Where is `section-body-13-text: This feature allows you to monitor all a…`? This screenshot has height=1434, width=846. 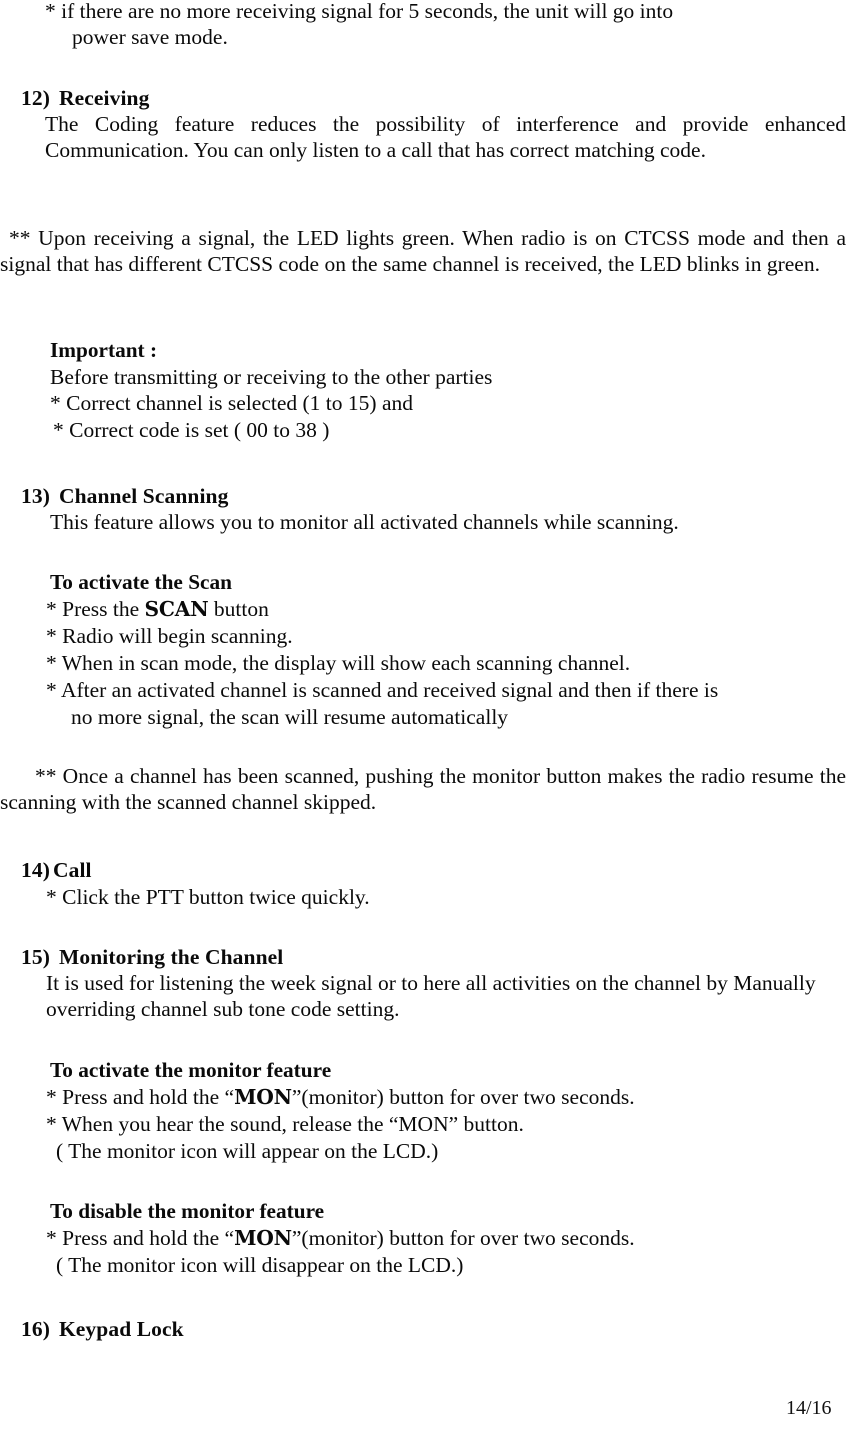 section-body-13-text: This feature allows you to monitor all a… is located at coordinates (364, 522).